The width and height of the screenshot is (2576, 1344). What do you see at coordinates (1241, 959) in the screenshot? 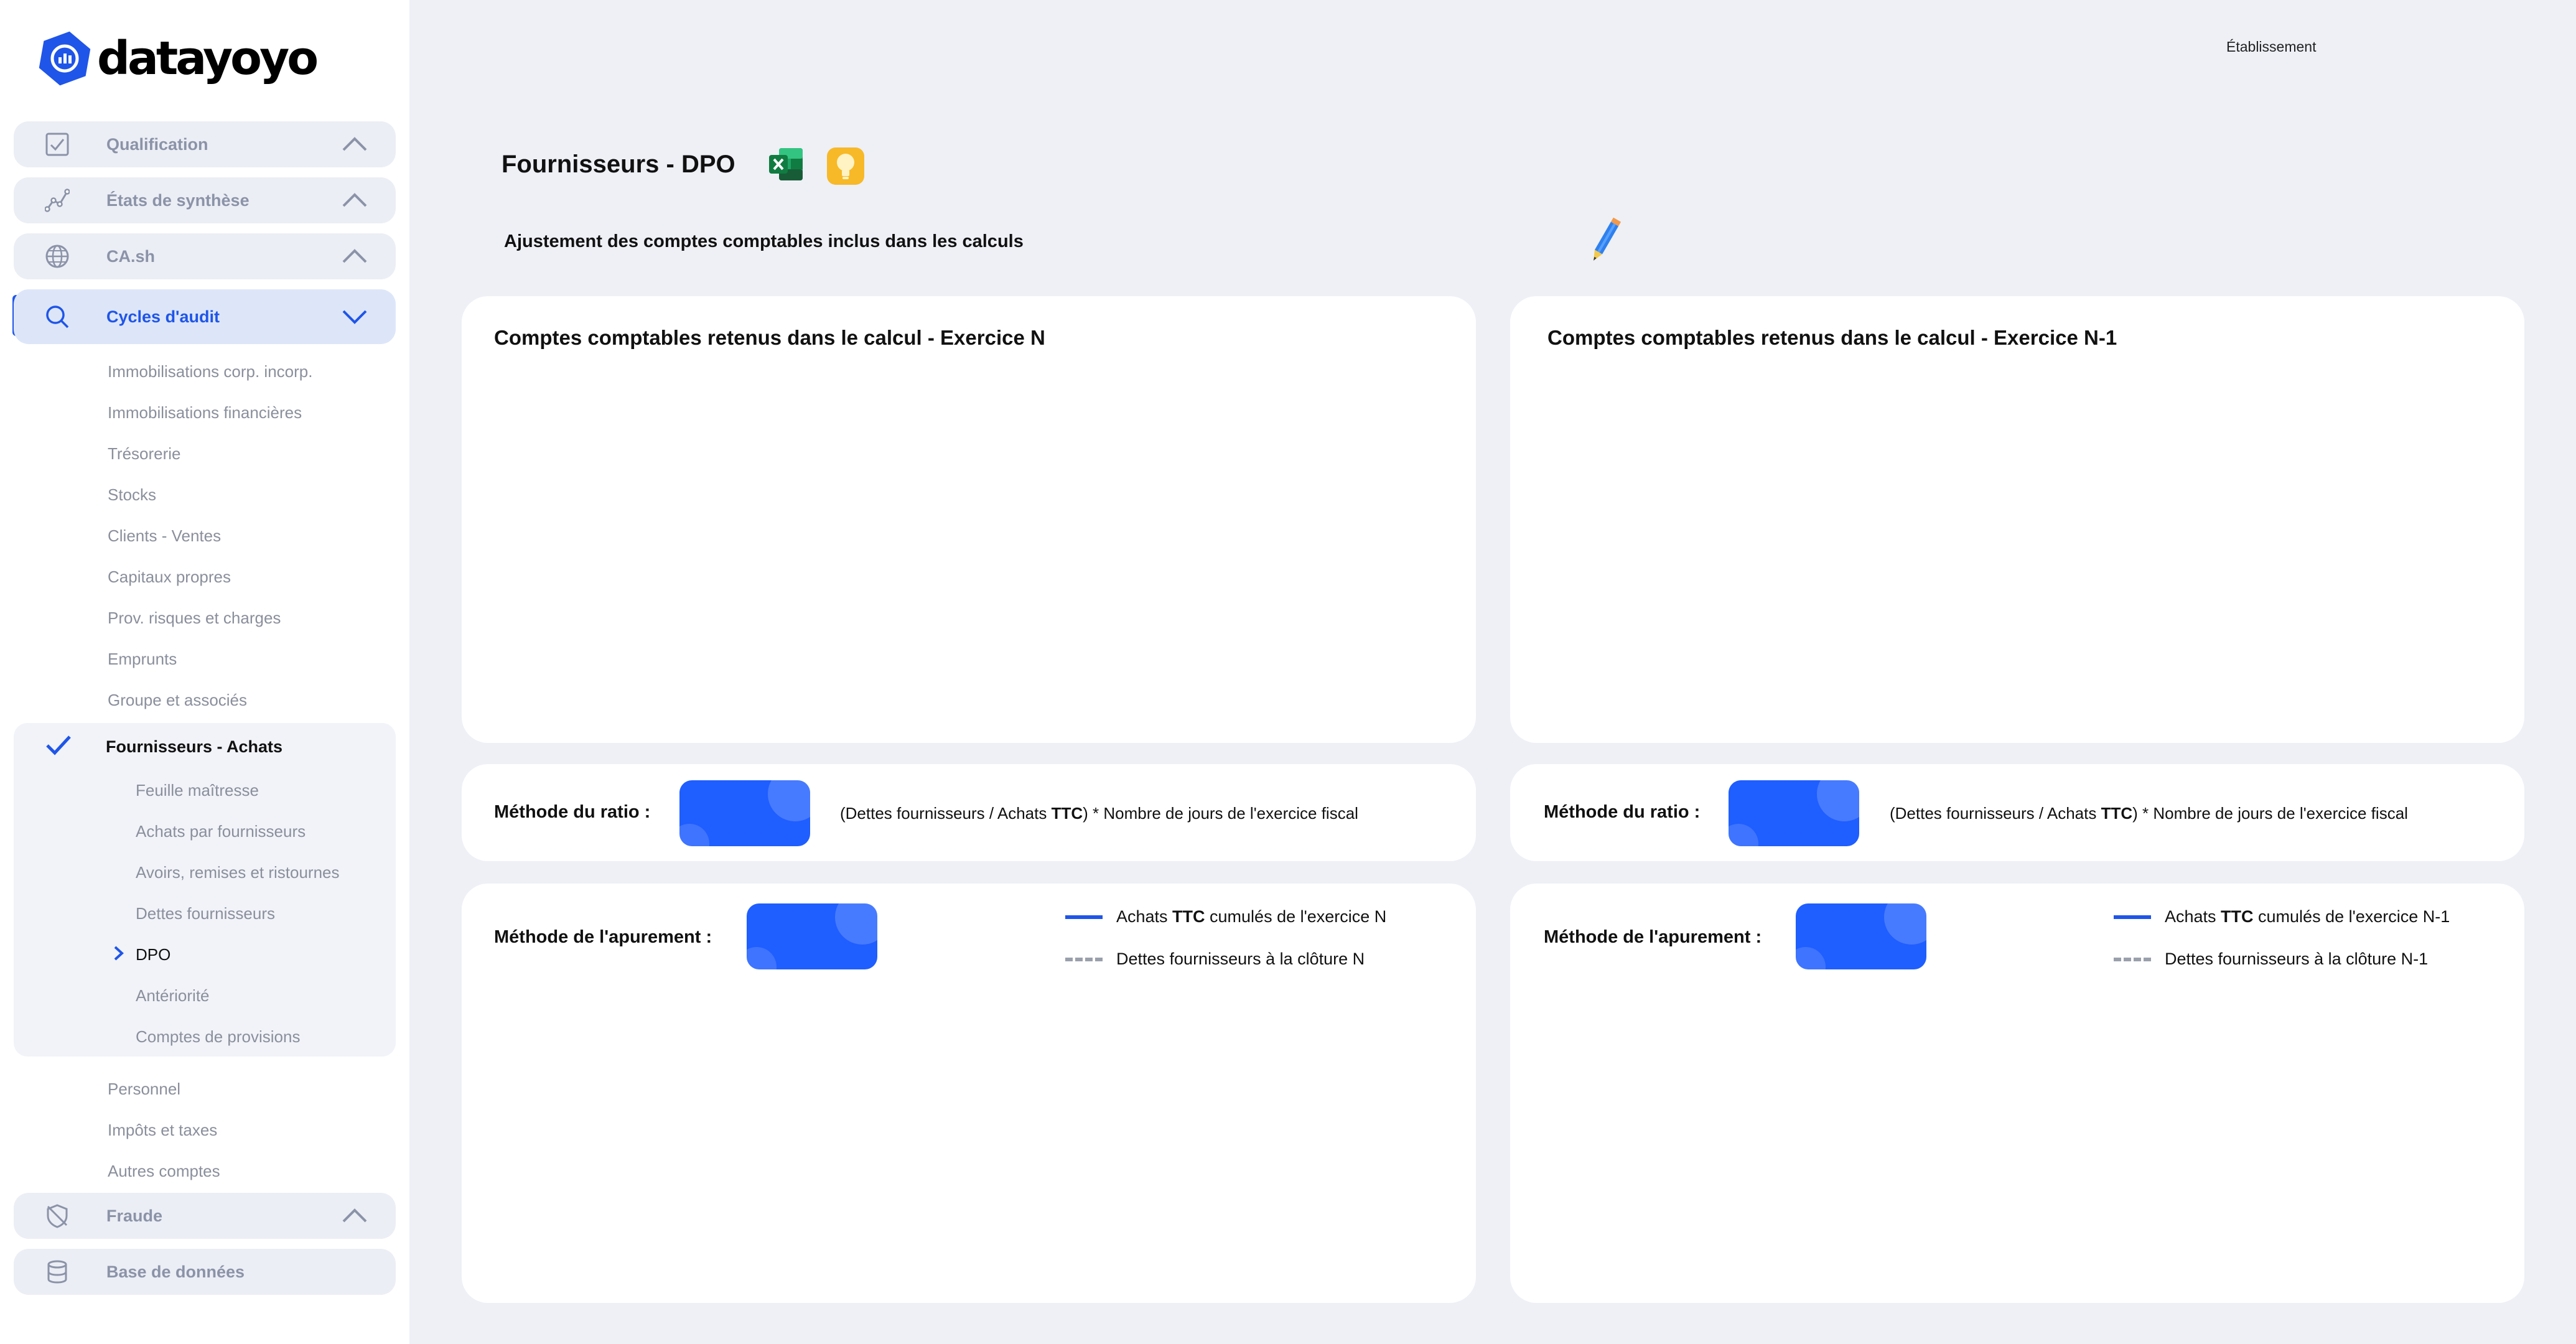
I see `legend-debts-n-label: Dettes fournisseurs à la clôture N` at bounding box center [1241, 959].